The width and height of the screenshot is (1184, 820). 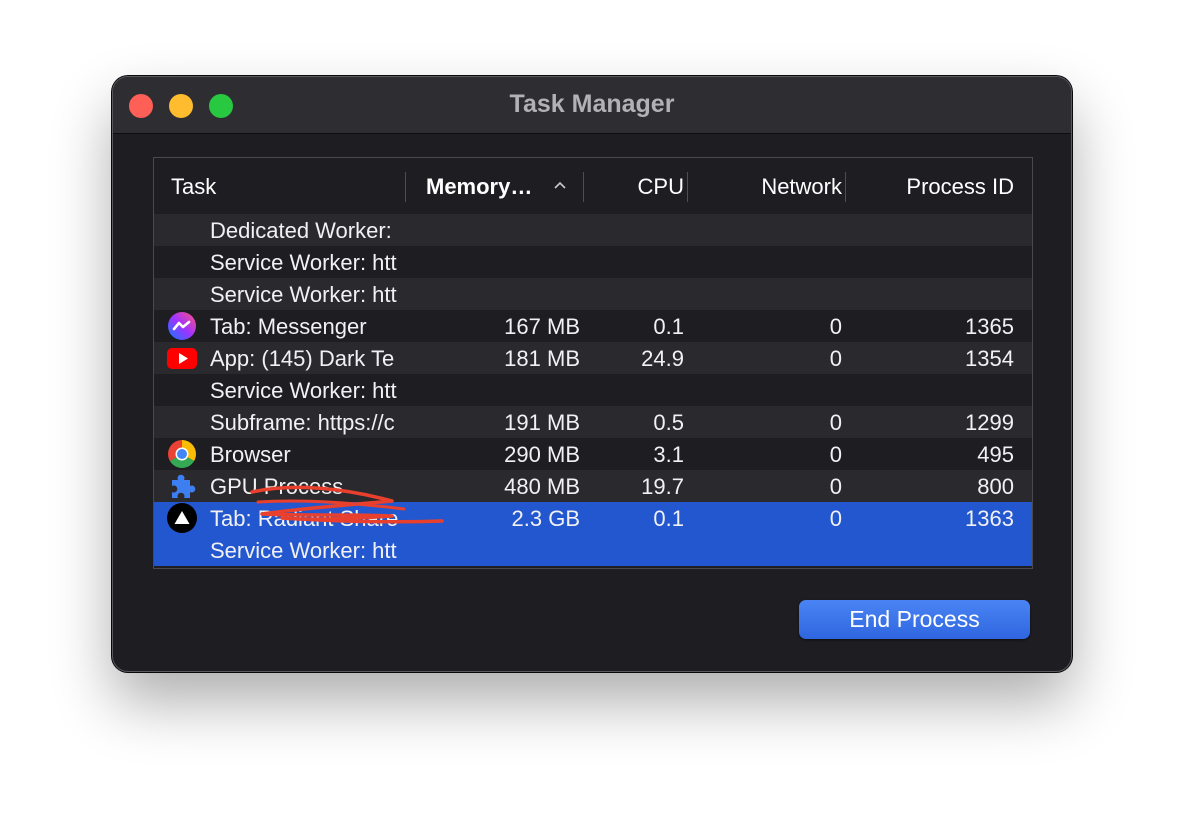 I want to click on process-id-cell: 1363, so click(x=989, y=518).